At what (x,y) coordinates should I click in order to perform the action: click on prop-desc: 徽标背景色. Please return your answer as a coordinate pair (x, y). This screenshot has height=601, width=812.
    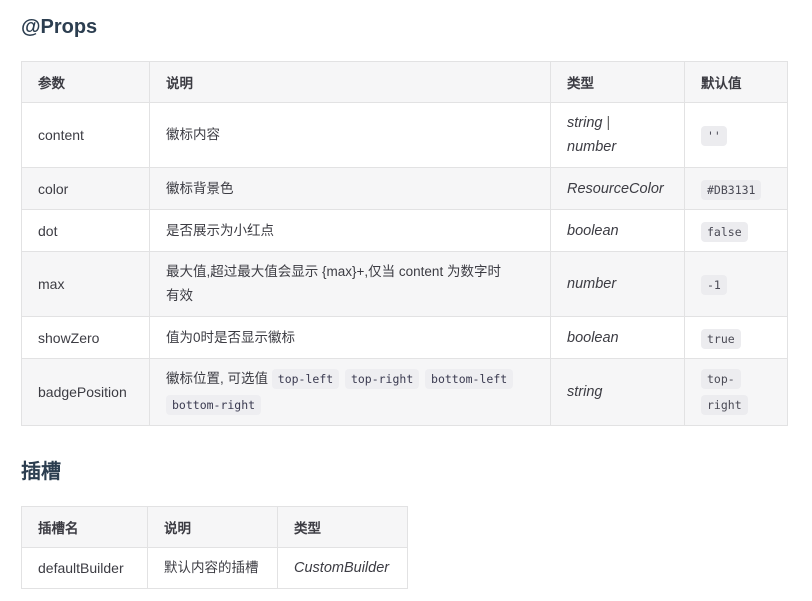
    Looking at the image, I should click on (350, 189).